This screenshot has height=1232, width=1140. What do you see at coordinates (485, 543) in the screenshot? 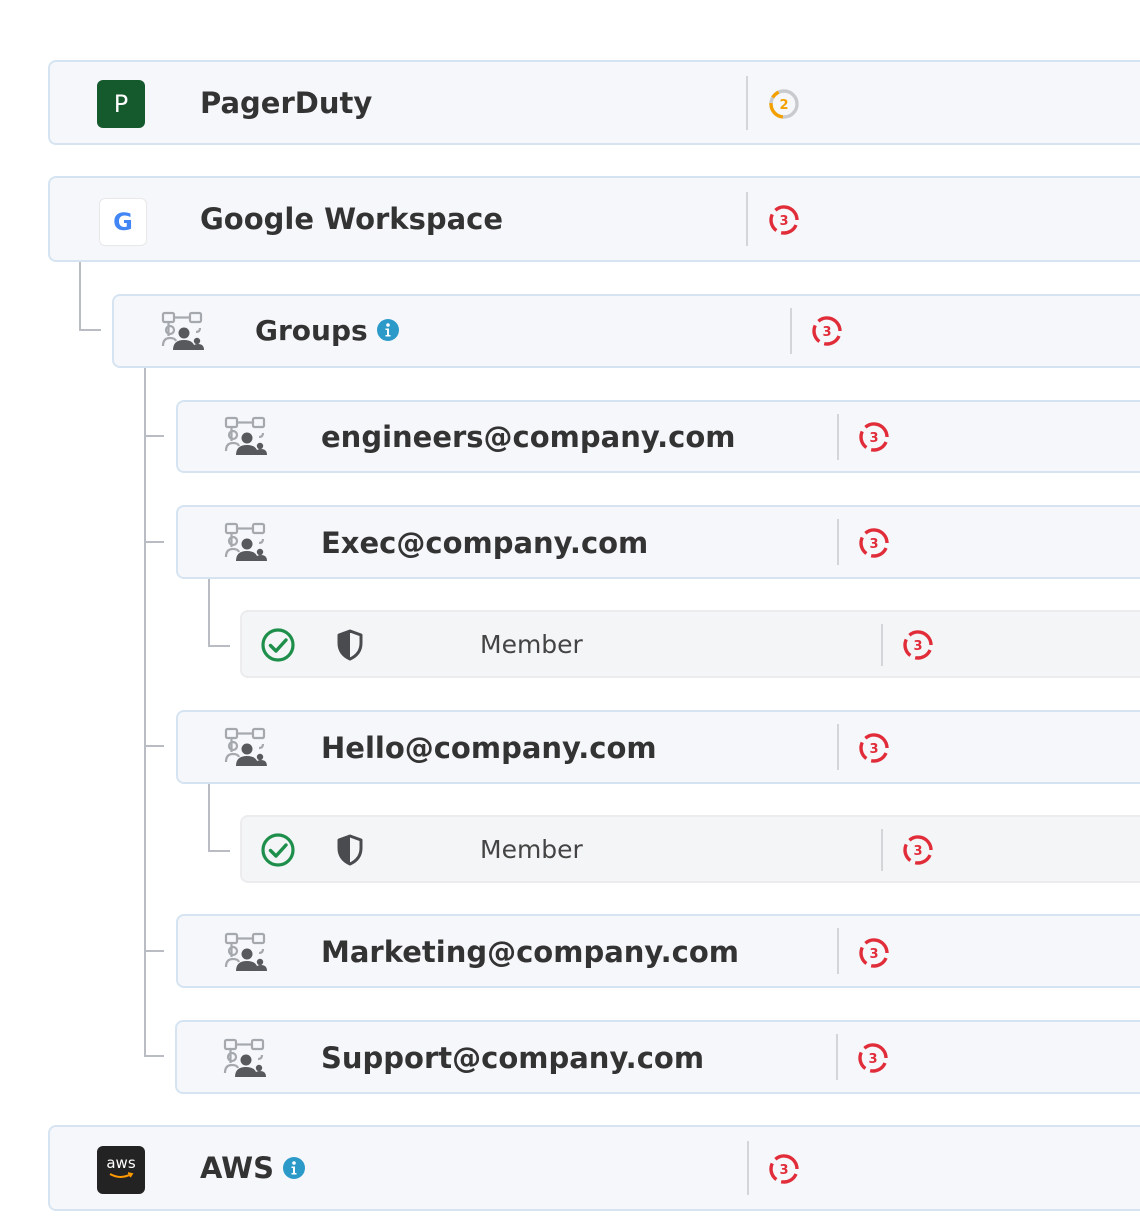
I see `group-email: Exec@company.com` at bounding box center [485, 543].